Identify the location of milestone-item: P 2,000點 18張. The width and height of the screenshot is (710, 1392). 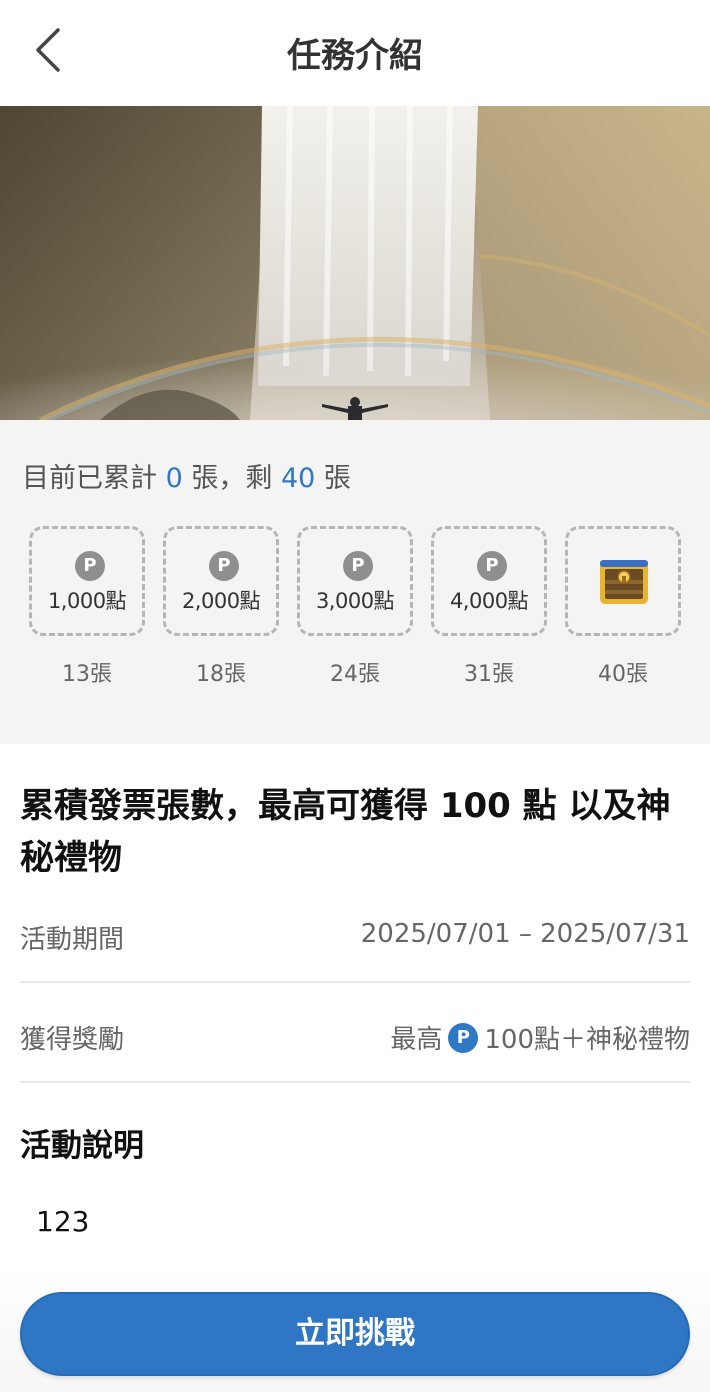
(221, 607).